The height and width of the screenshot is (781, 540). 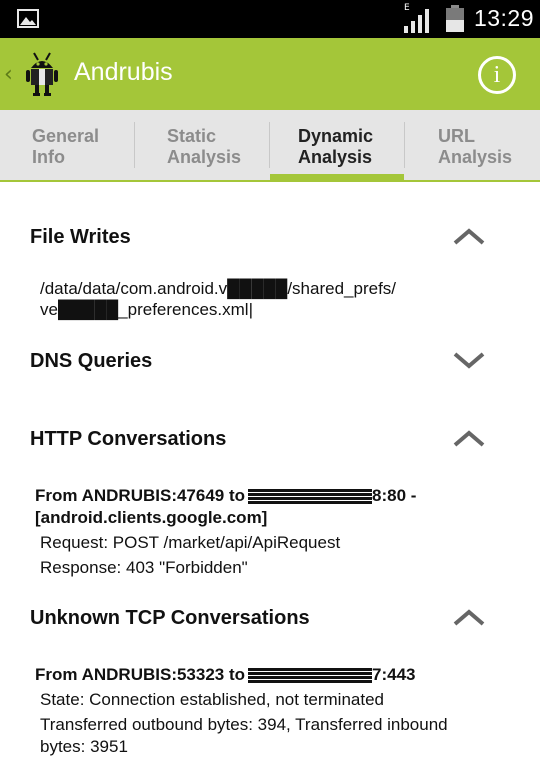 What do you see at coordinates (140, 674) in the screenshot?
I see `tcp-from-line-start: From ANDRUBIS:53323 to` at bounding box center [140, 674].